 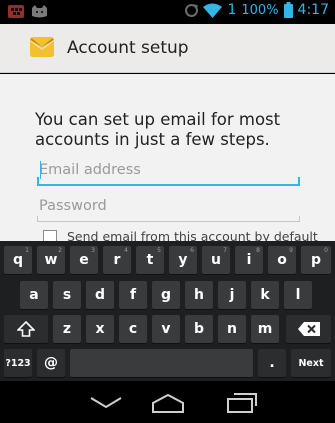 What do you see at coordinates (272, 363) in the screenshot?
I see `period-key: .` at bounding box center [272, 363].